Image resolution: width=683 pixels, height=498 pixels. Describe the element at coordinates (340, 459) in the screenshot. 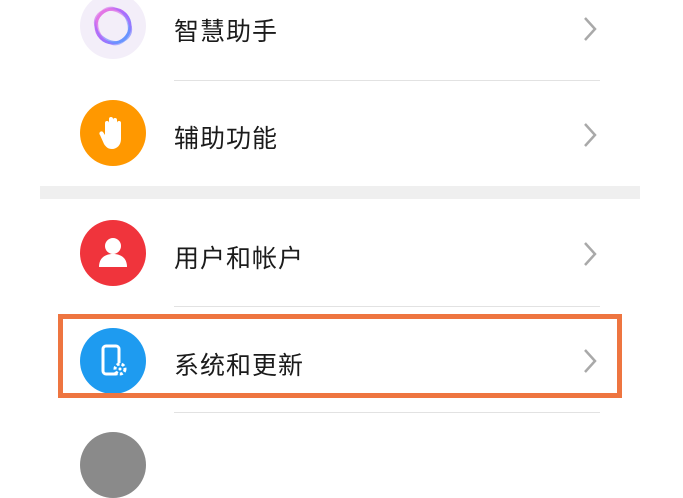

I see `settings-item-partial` at that location.